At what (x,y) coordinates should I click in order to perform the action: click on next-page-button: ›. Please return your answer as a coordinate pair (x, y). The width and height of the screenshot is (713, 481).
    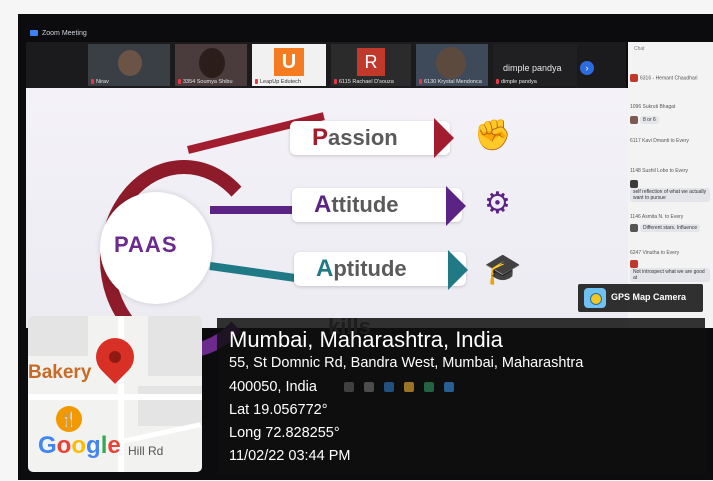
    Looking at the image, I should click on (587, 68).